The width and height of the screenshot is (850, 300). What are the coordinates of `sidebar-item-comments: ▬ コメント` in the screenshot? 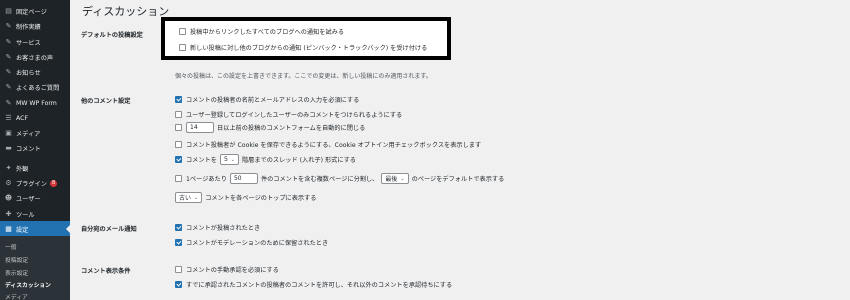 It's located at (35, 148).